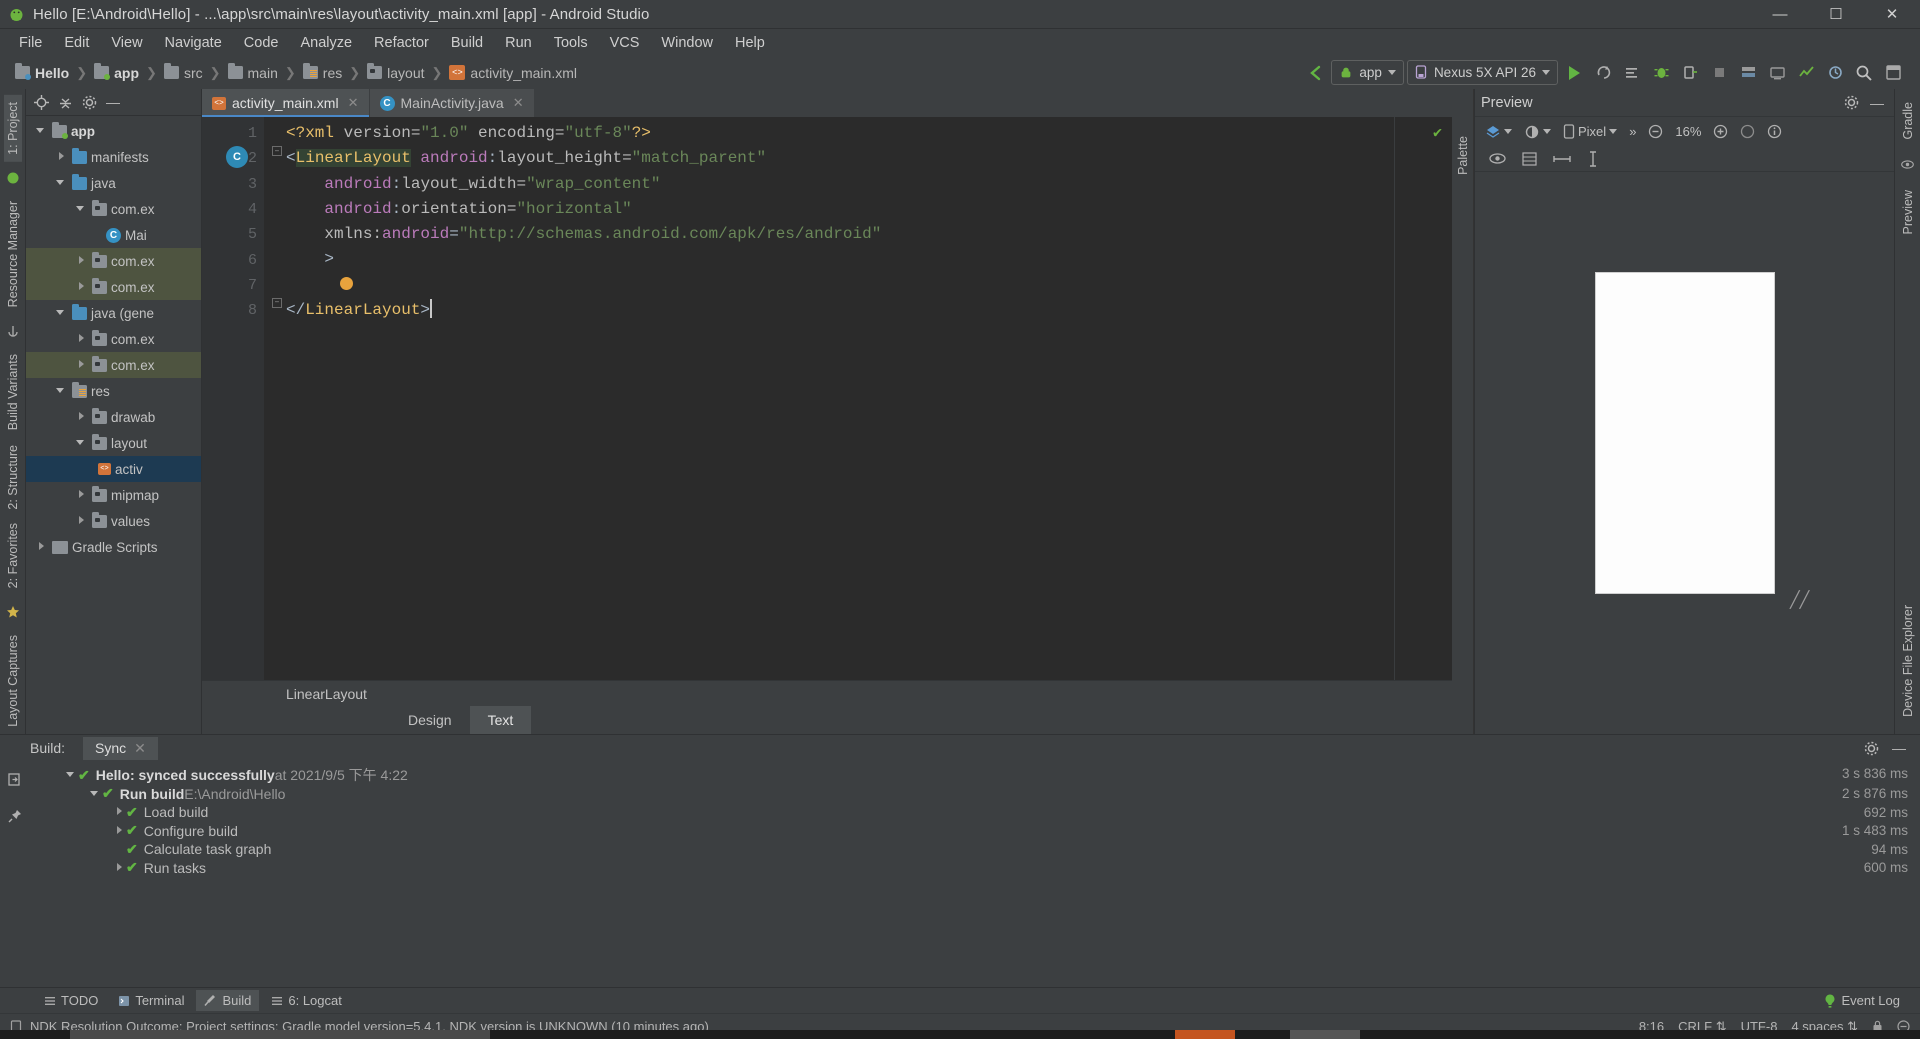 The width and height of the screenshot is (1920, 1039). What do you see at coordinates (975, 868) in the screenshot?
I see `build-row-run-tasks: ✔ Run tasks 600 ms` at bounding box center [975, 868].